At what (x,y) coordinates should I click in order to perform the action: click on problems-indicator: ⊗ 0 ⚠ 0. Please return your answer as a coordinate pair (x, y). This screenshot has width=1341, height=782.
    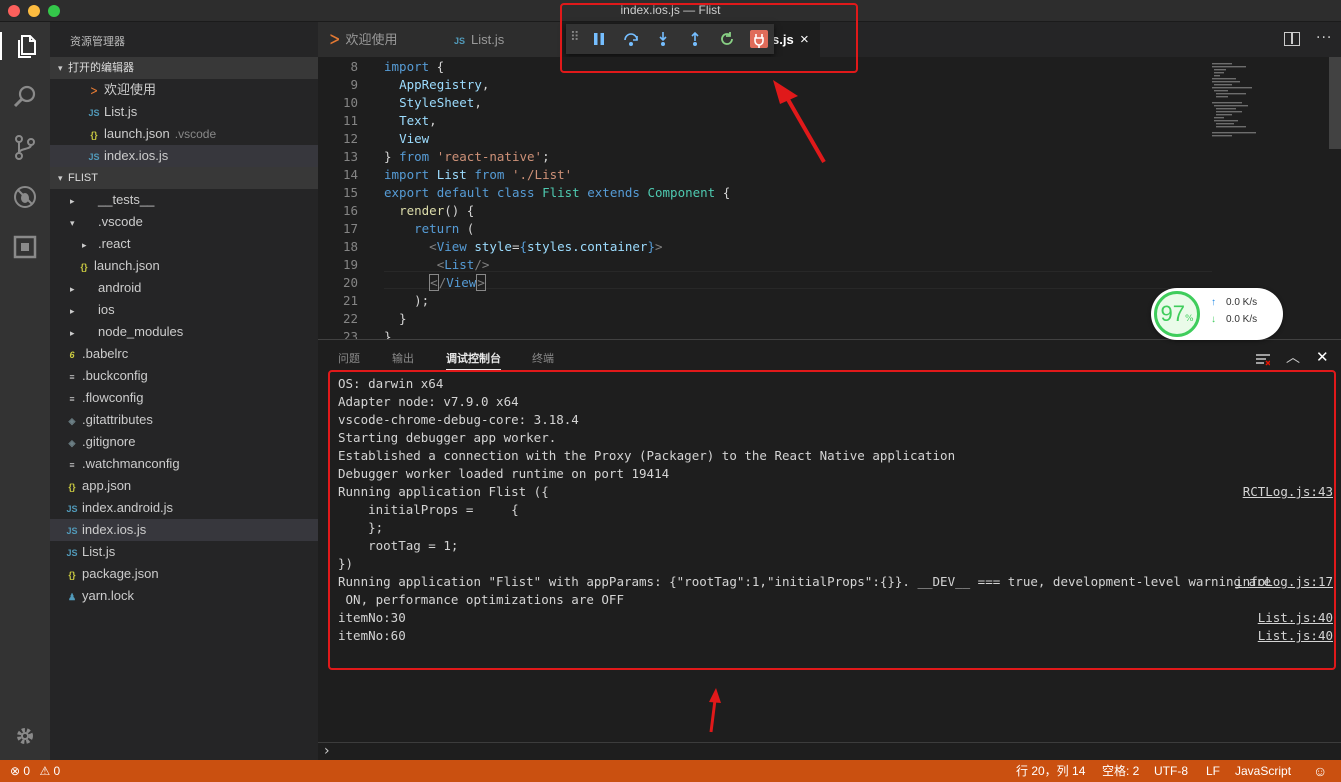
    Looking at the image, I should click on (35, 771).